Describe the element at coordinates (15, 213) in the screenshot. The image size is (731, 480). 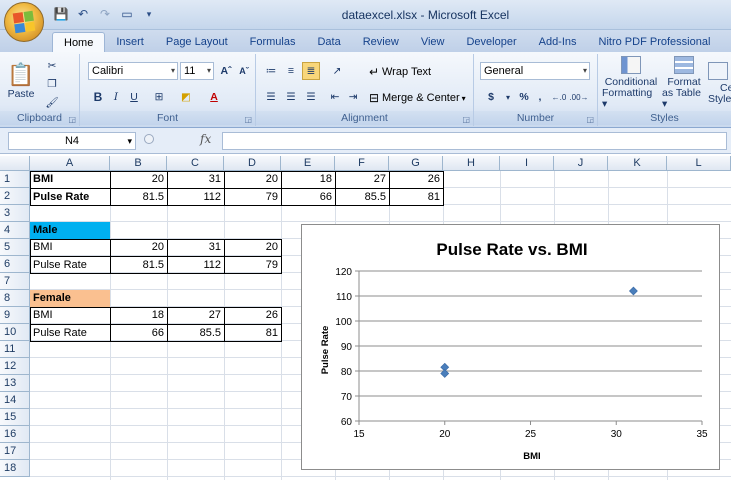
I see `row-header-3: 3` at that location.